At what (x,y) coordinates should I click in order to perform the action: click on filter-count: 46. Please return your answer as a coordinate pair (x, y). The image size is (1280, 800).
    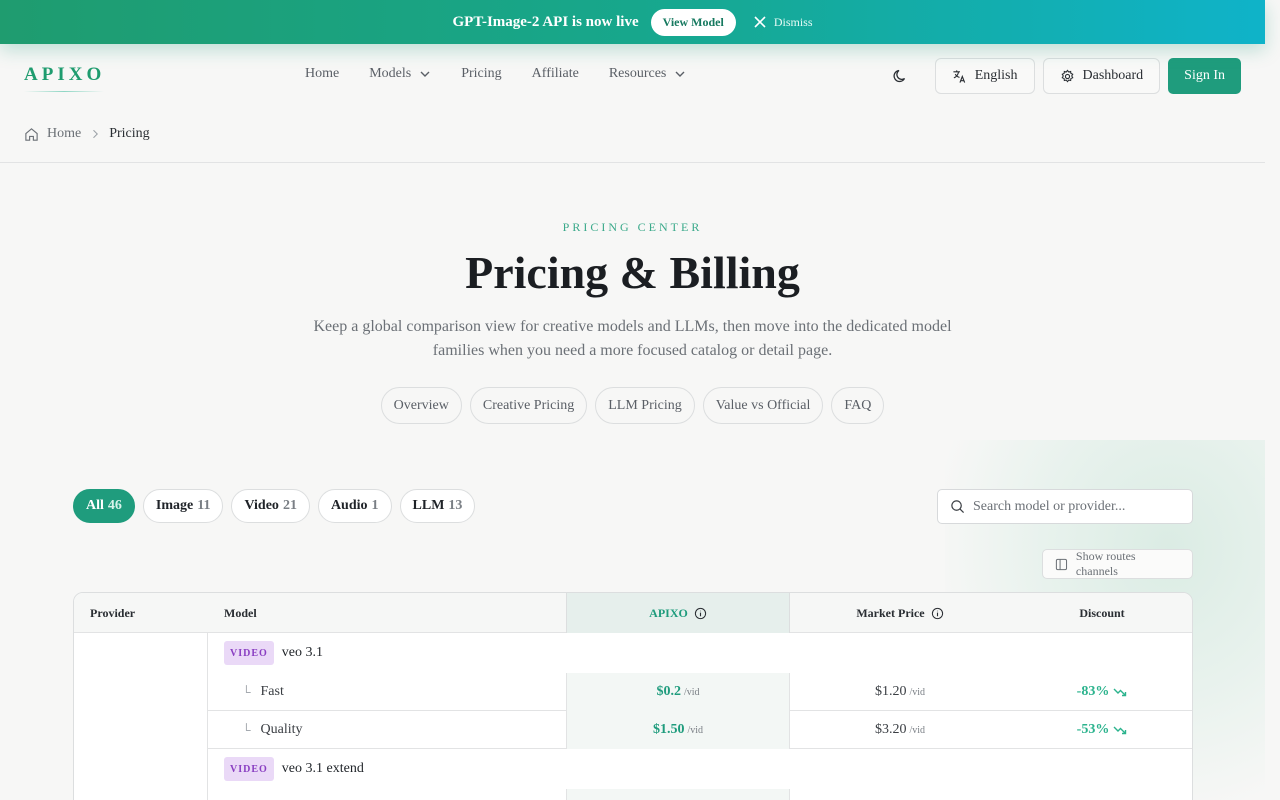
    Looking at the image, I should click on (114, 505).